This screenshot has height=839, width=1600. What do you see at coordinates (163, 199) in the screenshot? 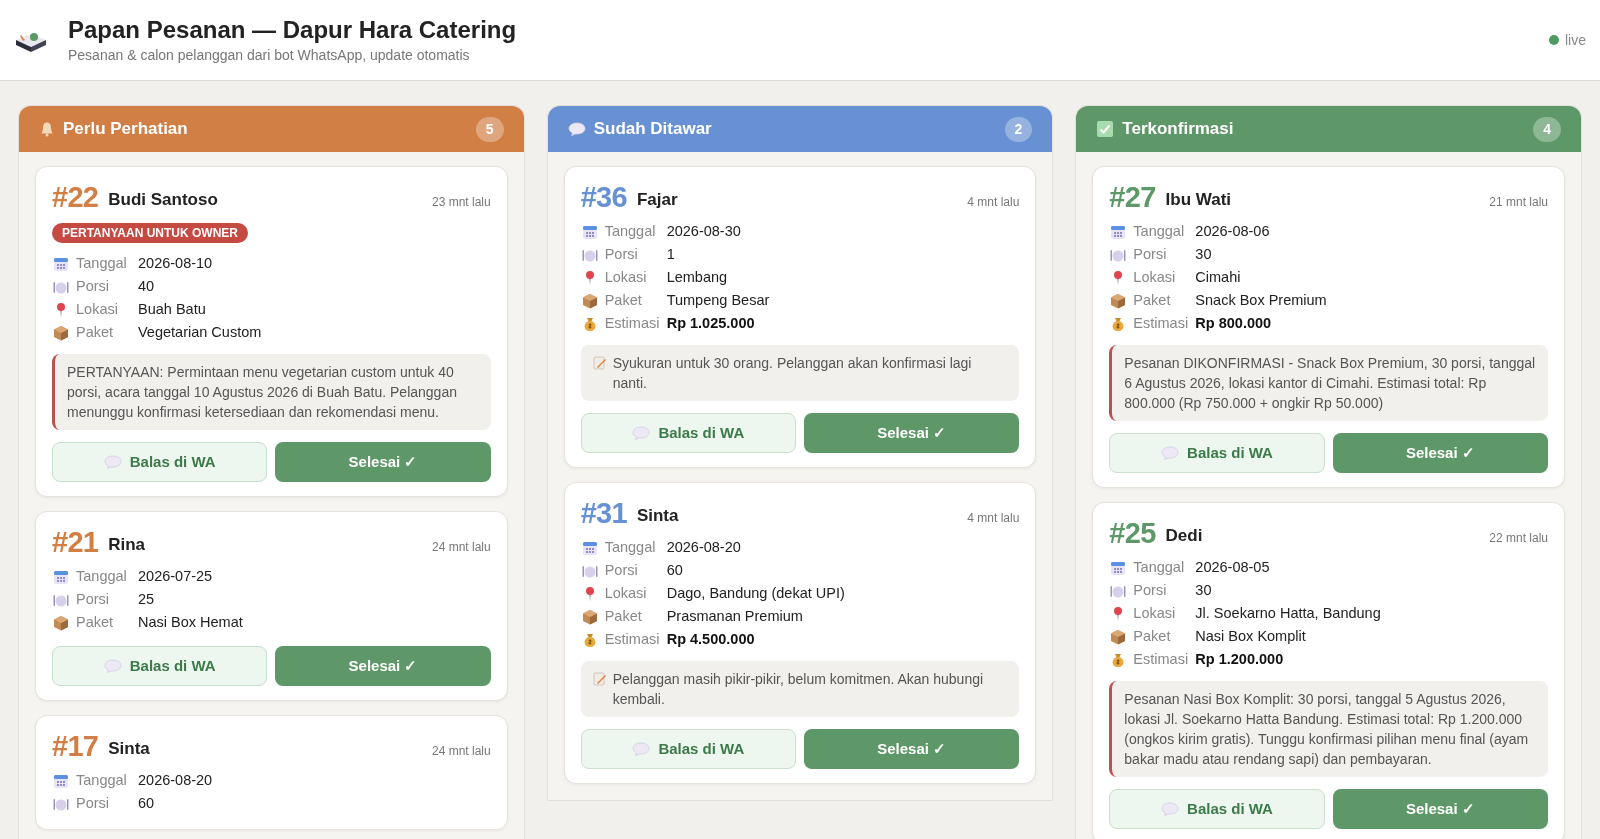
I see `customer-name: Budi Santoso` at bounding box center [163, 199].